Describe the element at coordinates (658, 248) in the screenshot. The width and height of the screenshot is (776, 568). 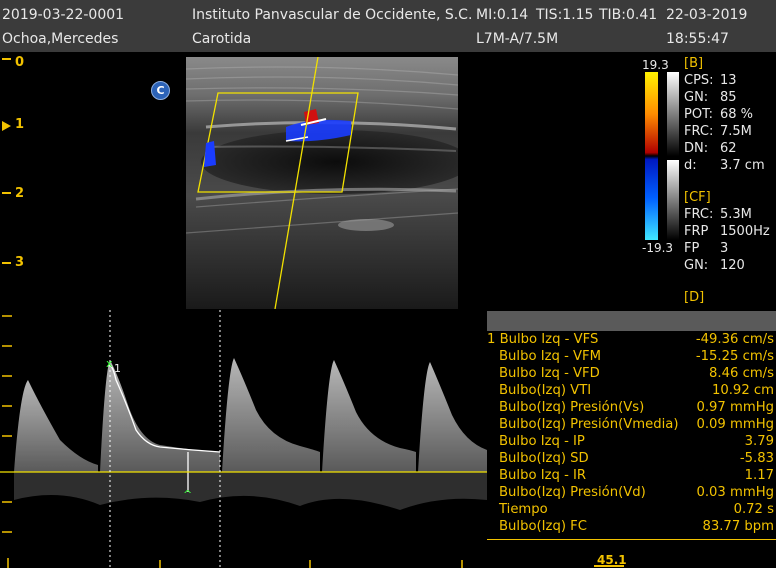
I see `color-scale-min: -19.3` at that location.